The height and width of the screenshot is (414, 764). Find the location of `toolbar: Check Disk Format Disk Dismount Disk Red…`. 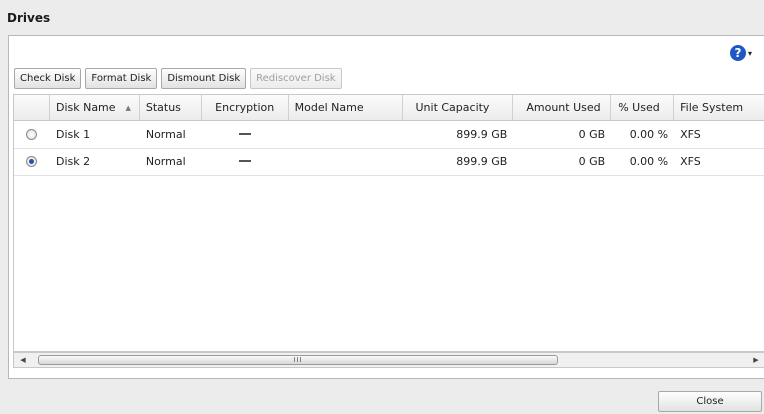

toolbar: Check Disk Format Disk Dismount Disk Red… is located at coordinates (178, 79).